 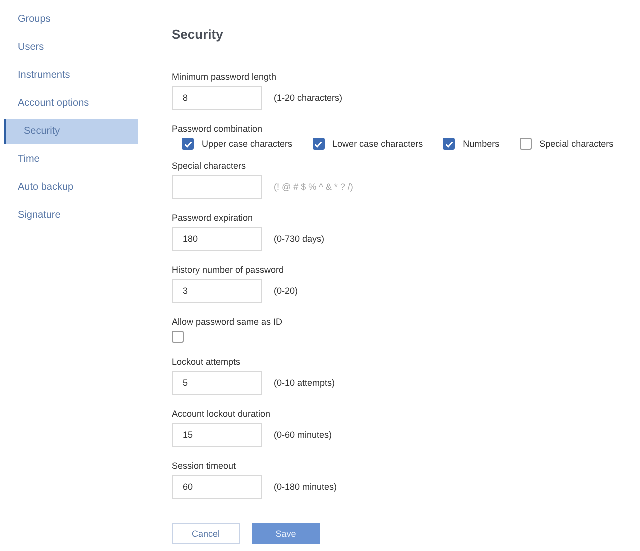 I want to click on cancel-button: Cancel, so click(x=206, y=533).